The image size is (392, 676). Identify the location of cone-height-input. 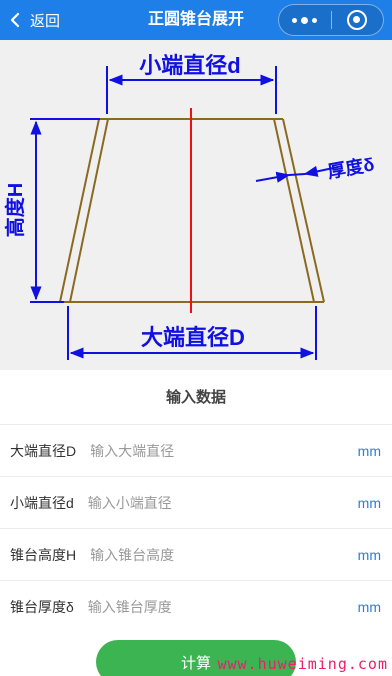
(205, 554).